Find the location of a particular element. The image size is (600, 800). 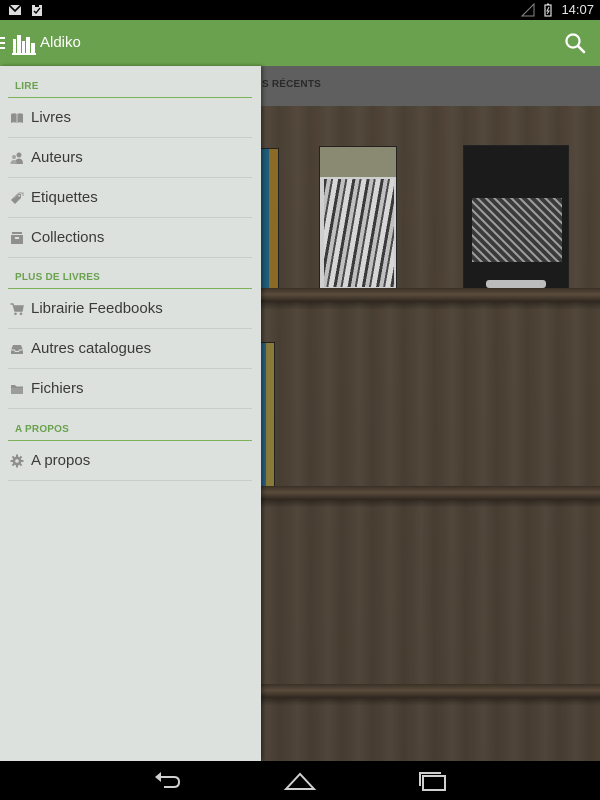

section-header-a-propos: A PROPOS is located at coordinates (130, 431).